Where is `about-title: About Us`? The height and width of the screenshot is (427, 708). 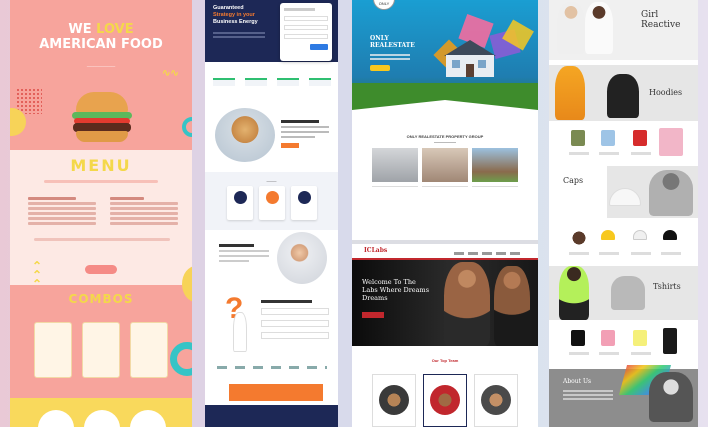
about-title: About Us is located at coordinates (577, 381).